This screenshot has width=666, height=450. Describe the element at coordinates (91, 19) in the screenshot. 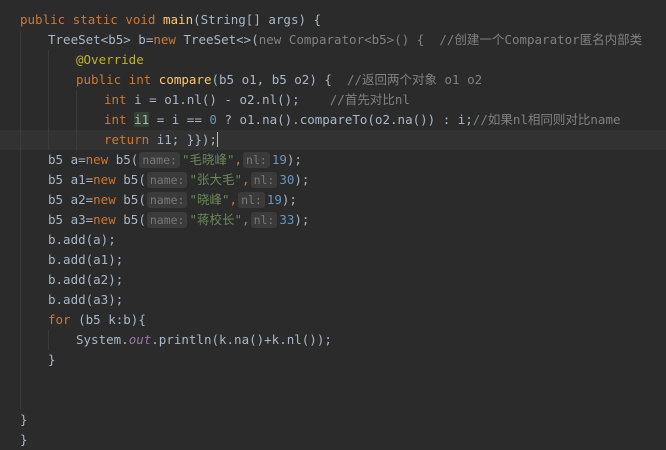

I see `keyword: public static void` at that location.